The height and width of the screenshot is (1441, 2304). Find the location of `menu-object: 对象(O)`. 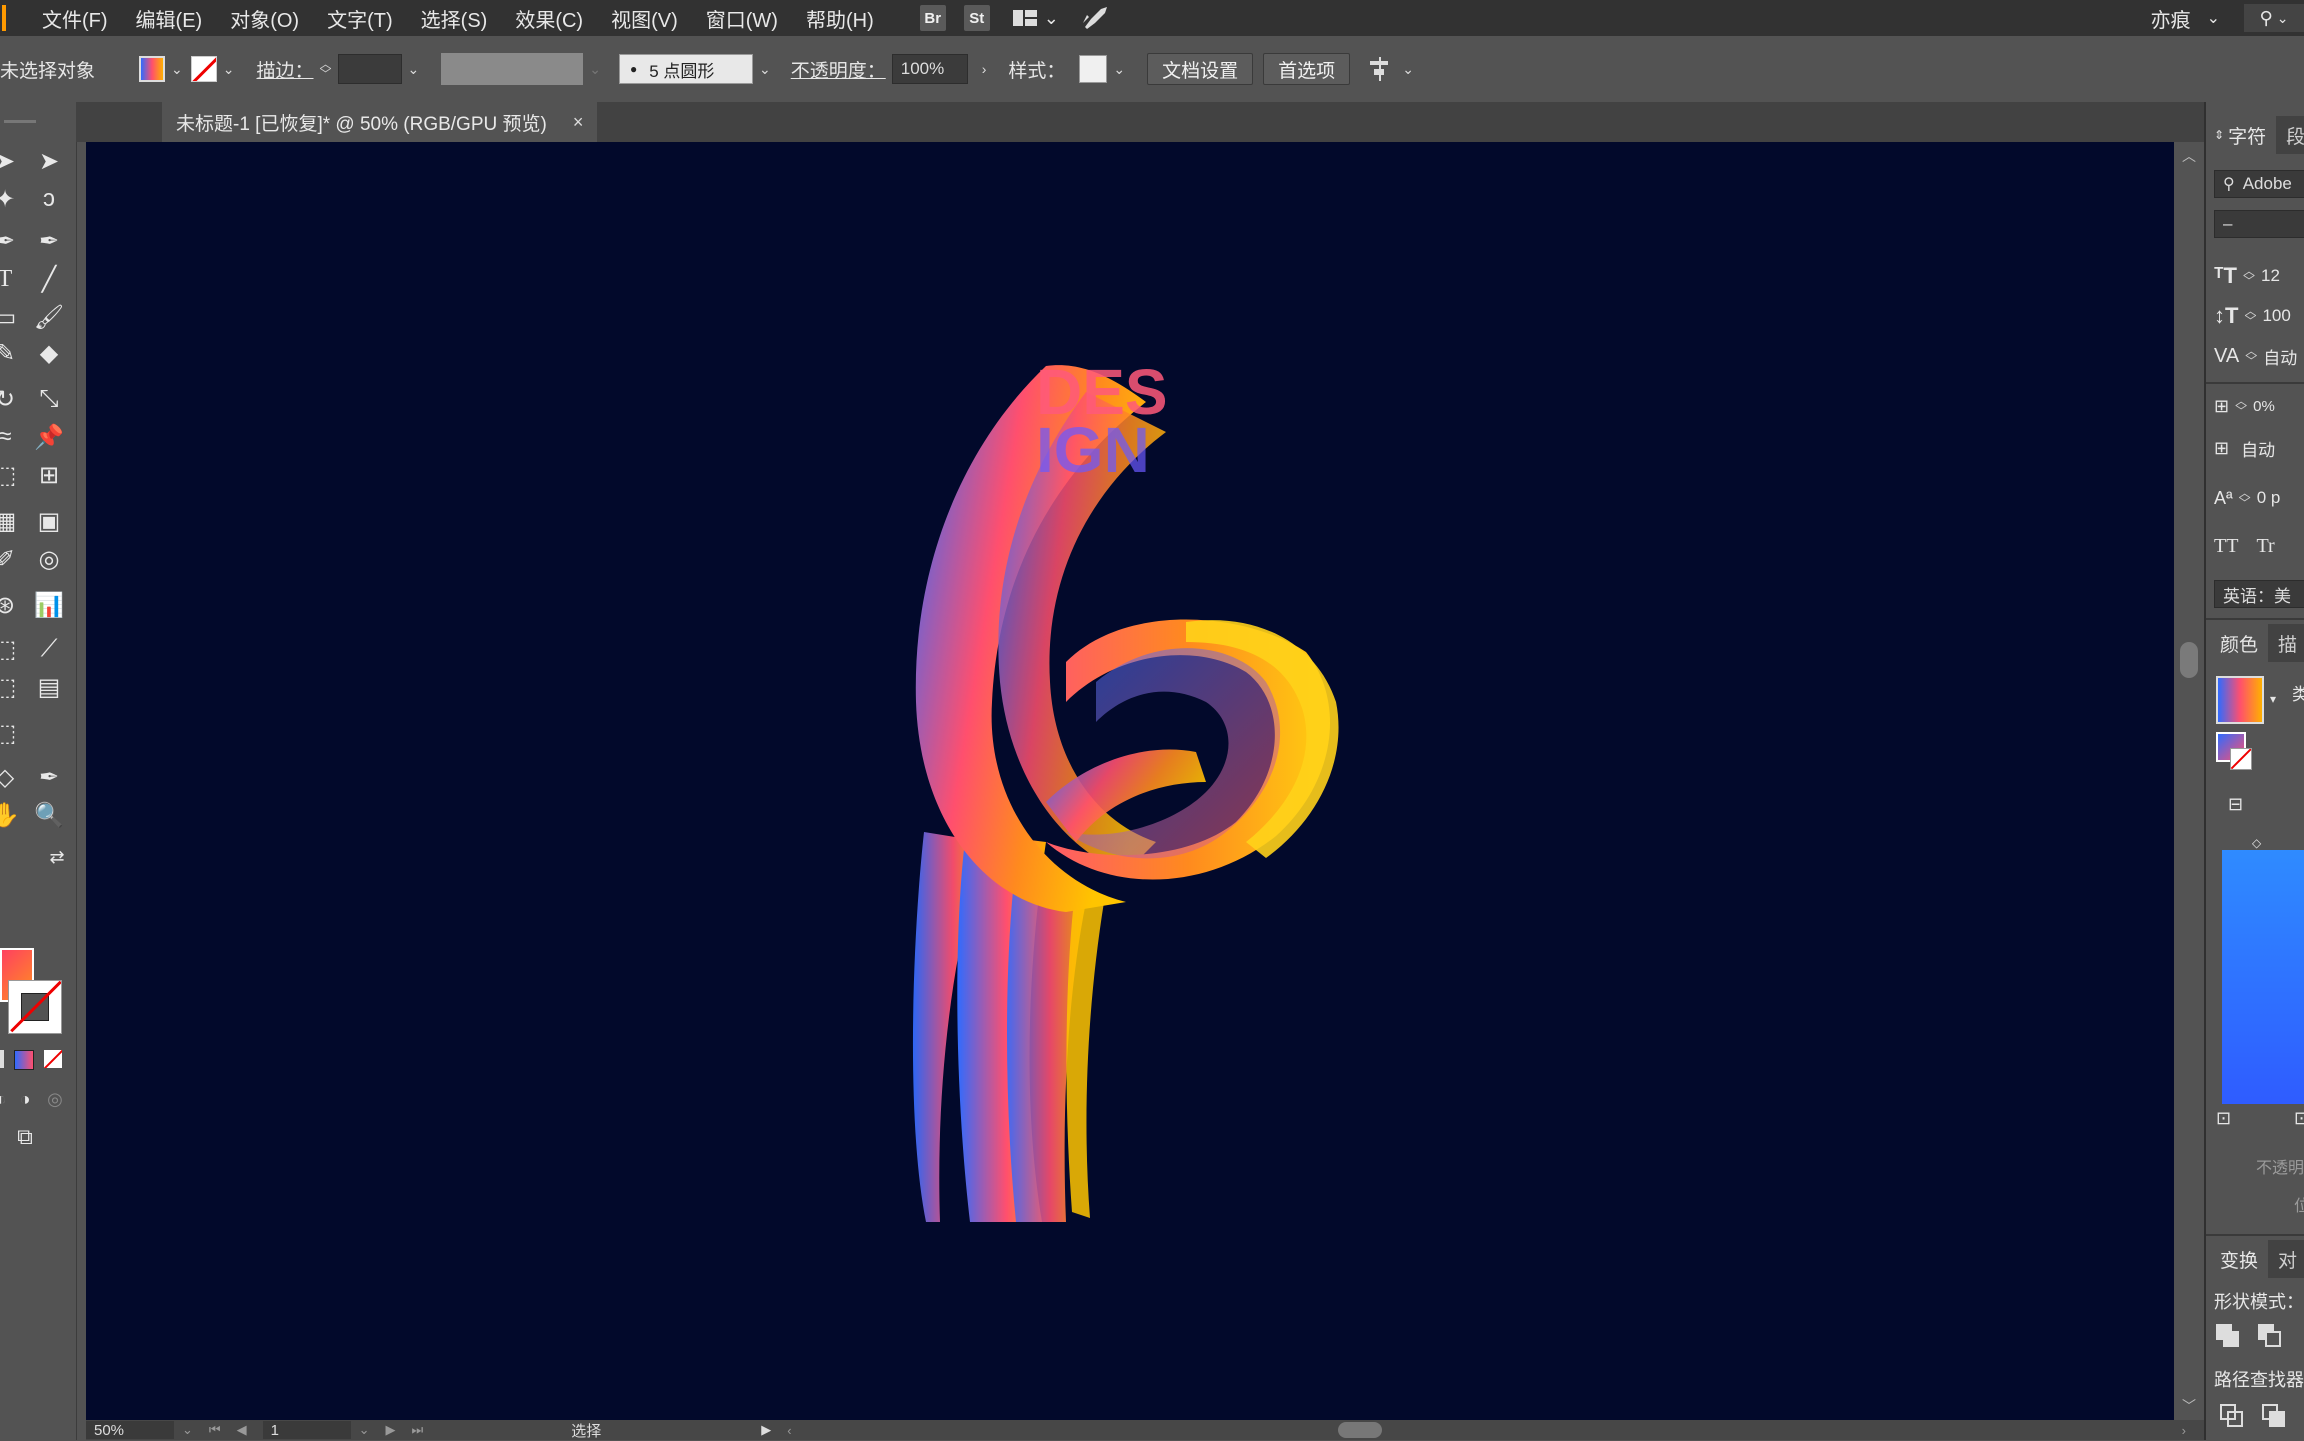

menu-object: 对象(O) is located at coordinates (264, 18).